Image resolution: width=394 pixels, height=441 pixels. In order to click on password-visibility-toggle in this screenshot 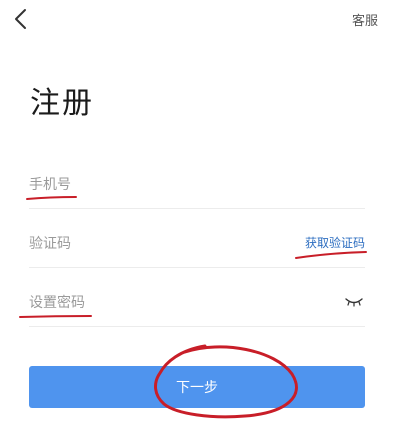, I will do `click(354, 300)`.